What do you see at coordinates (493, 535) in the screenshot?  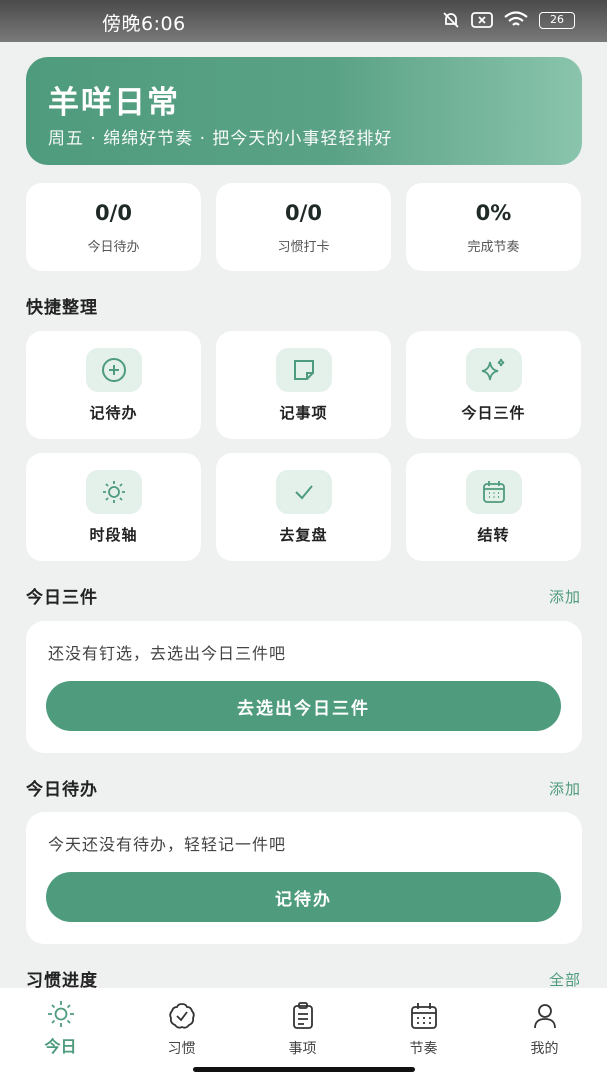 I see `quick-label: 结转` at bounding box center [493, 535].